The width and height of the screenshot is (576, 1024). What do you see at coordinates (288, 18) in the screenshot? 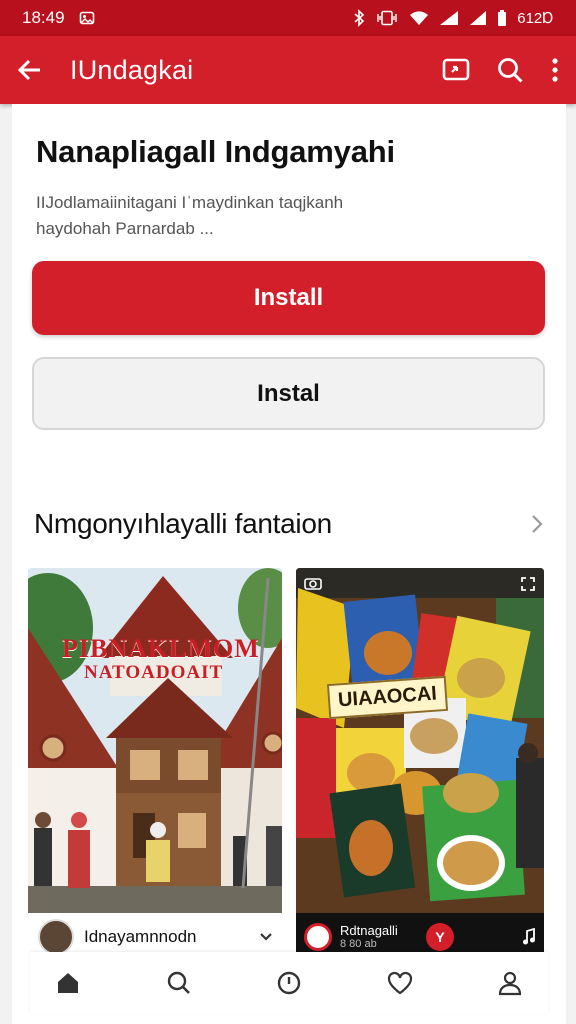
I see `status-bar: 18:49 612Ɒ` at bounding box center [288, 18].